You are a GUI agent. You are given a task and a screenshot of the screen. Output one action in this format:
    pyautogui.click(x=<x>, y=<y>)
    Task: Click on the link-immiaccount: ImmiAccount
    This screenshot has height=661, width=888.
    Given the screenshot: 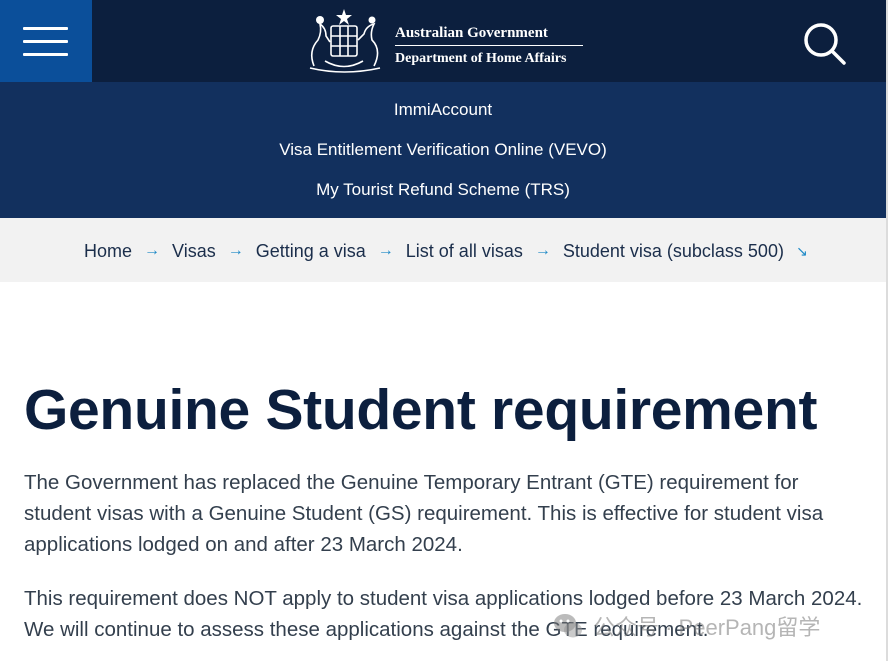 What is the action you would take?
    pyautogui.click(x=443, y=110)
    